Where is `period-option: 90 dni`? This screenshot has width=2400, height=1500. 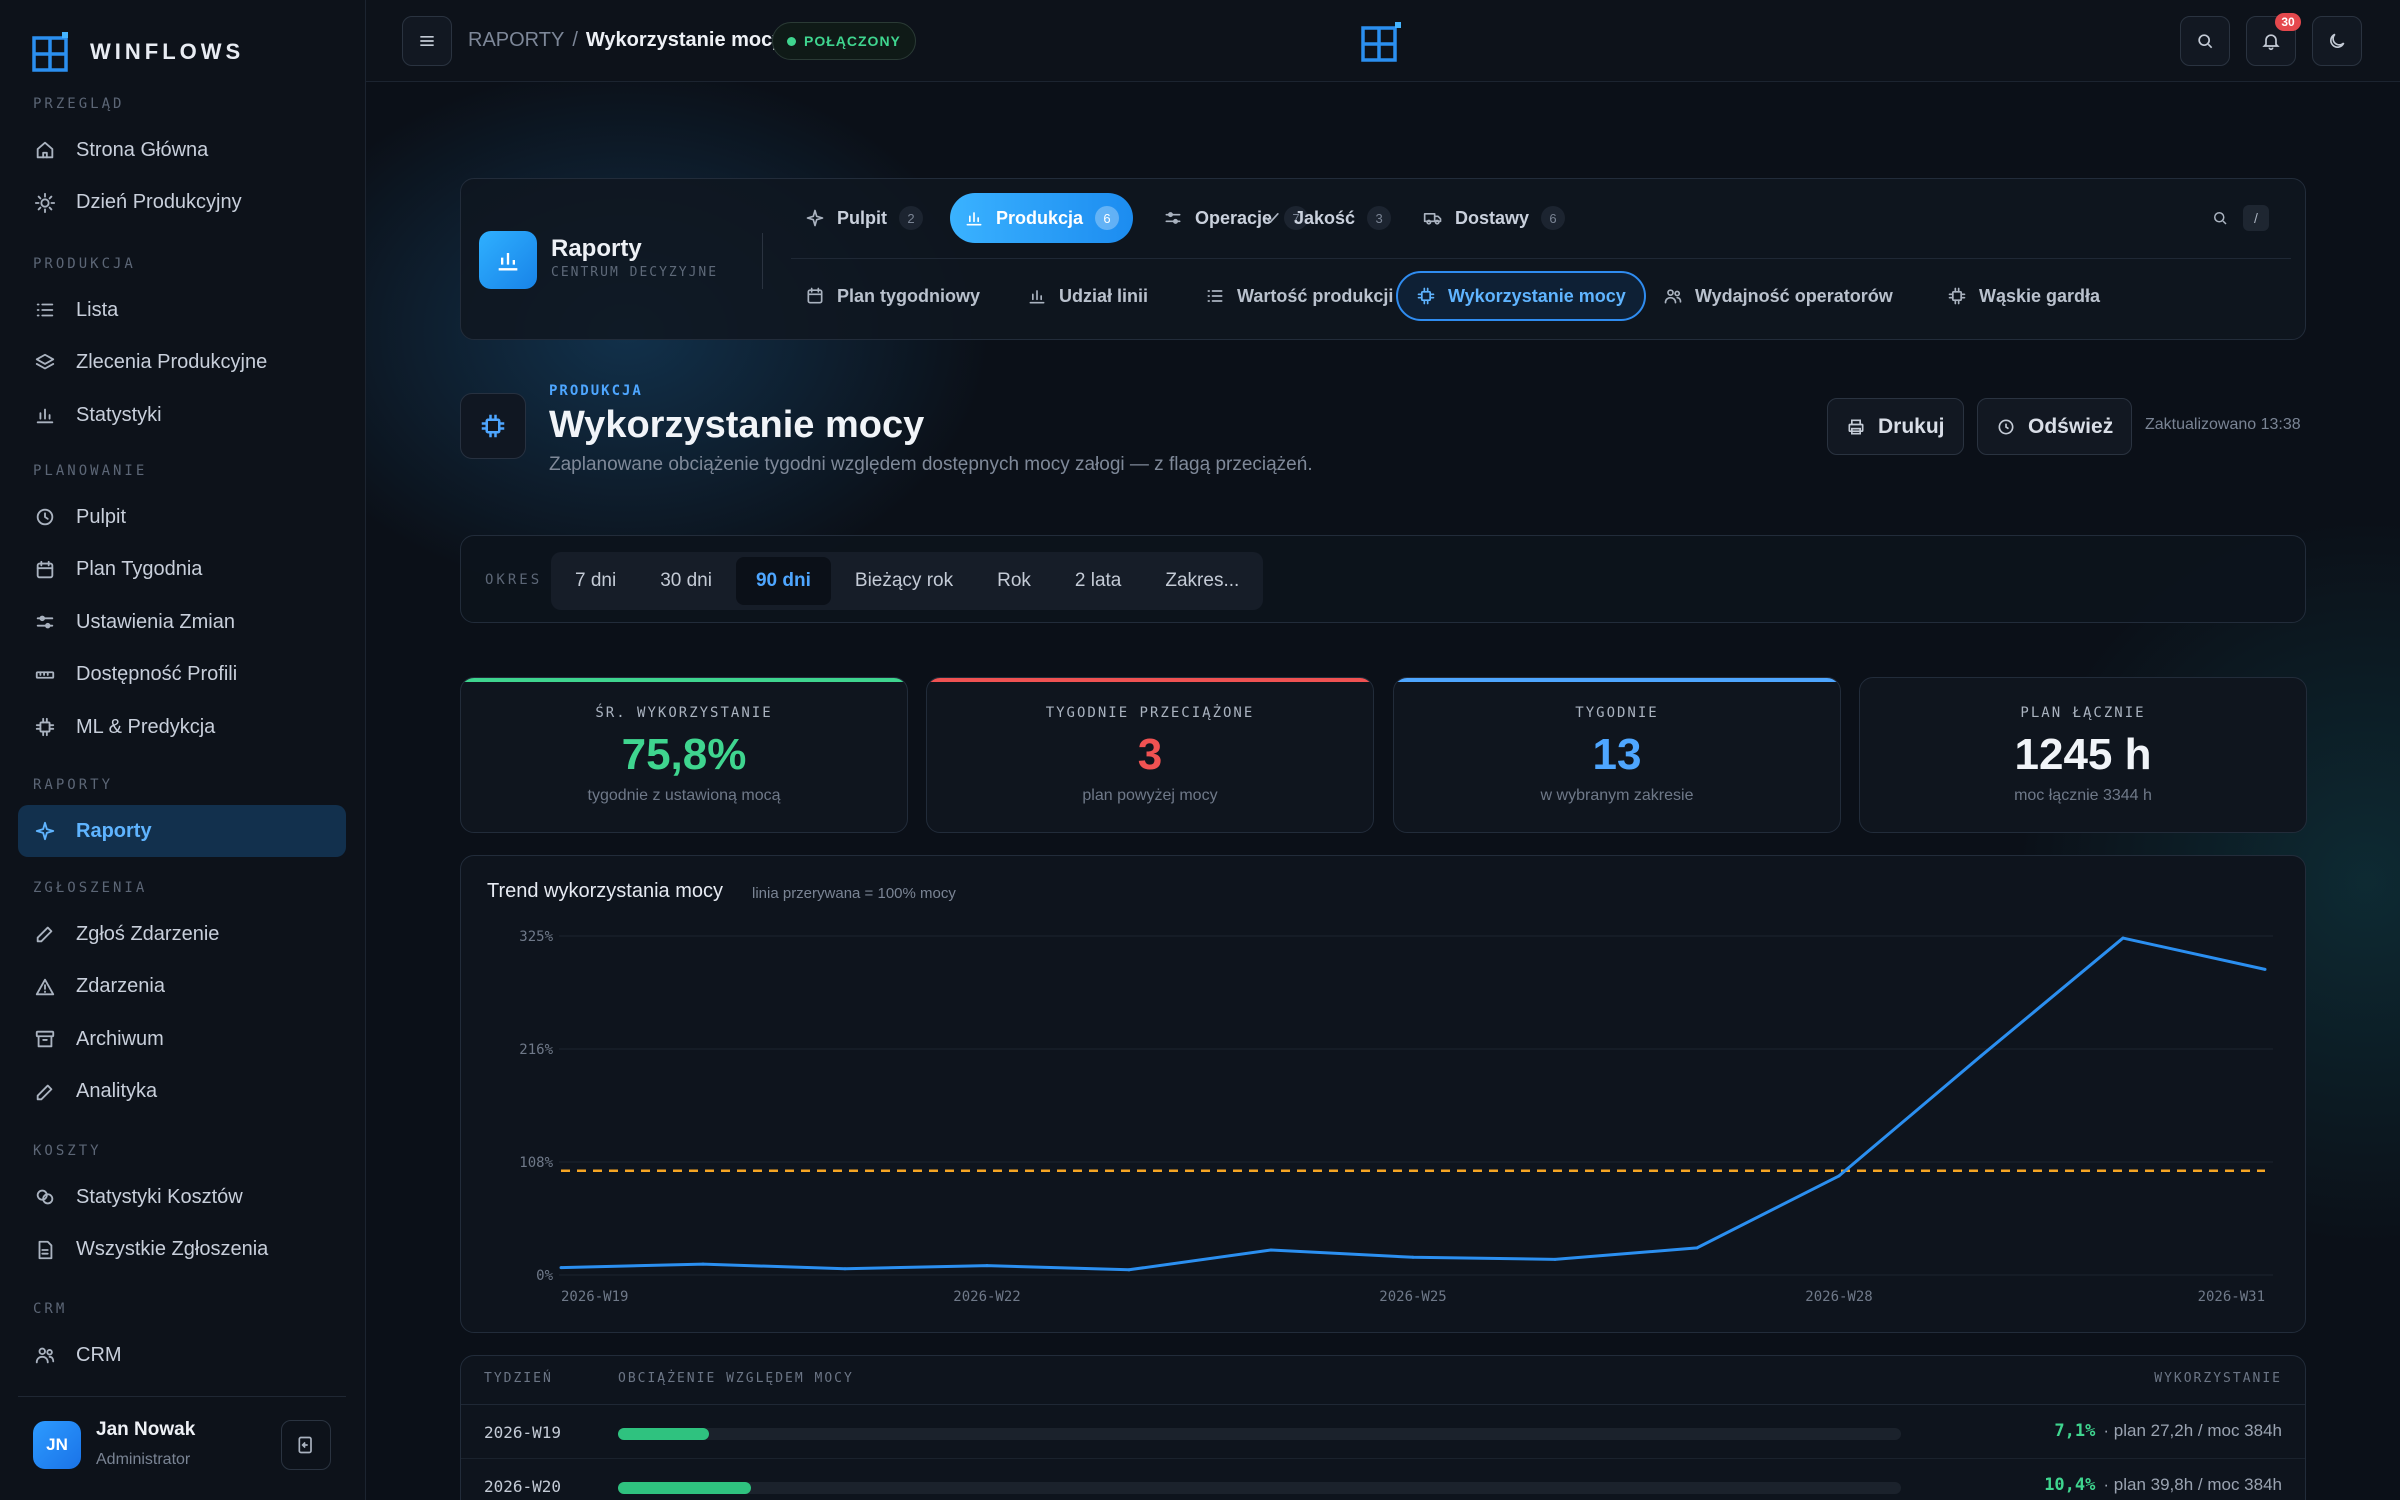 period-option: 90 dni is located at coordinates (783, 581).